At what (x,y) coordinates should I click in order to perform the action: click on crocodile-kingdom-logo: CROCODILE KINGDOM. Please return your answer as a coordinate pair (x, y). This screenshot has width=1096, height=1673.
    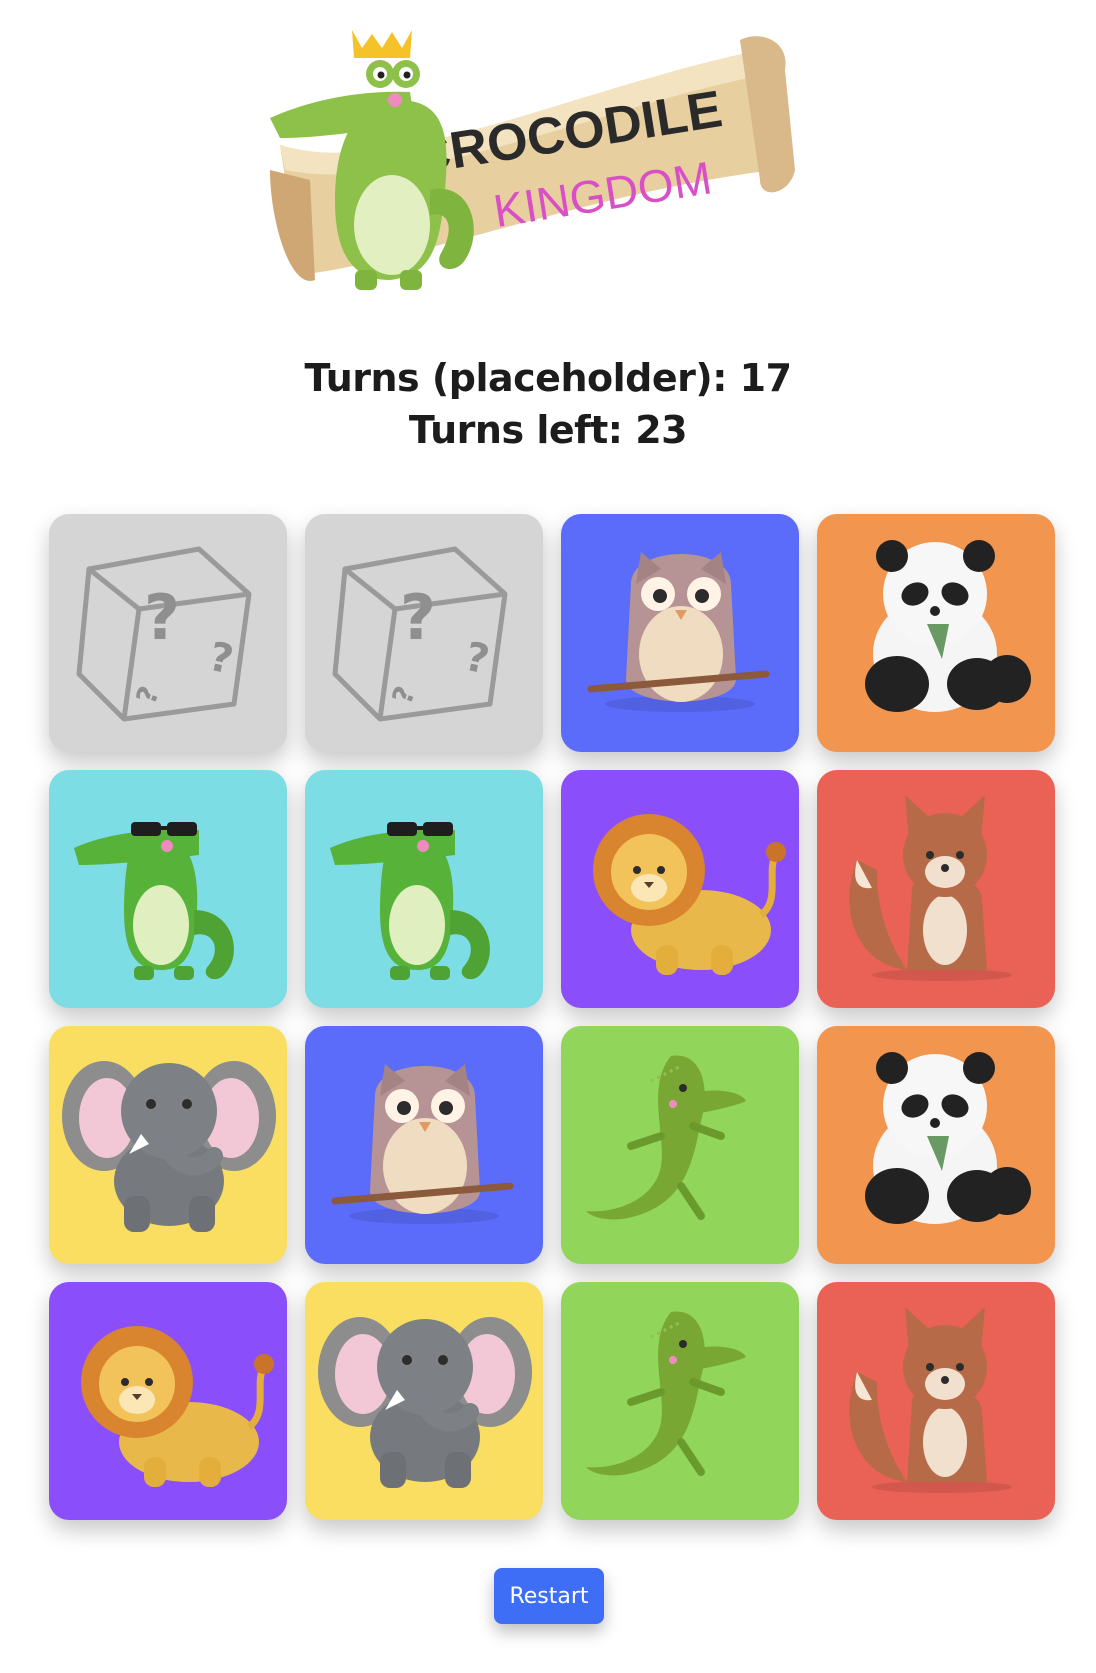
    Looking at the image, I should click on (555, 175).